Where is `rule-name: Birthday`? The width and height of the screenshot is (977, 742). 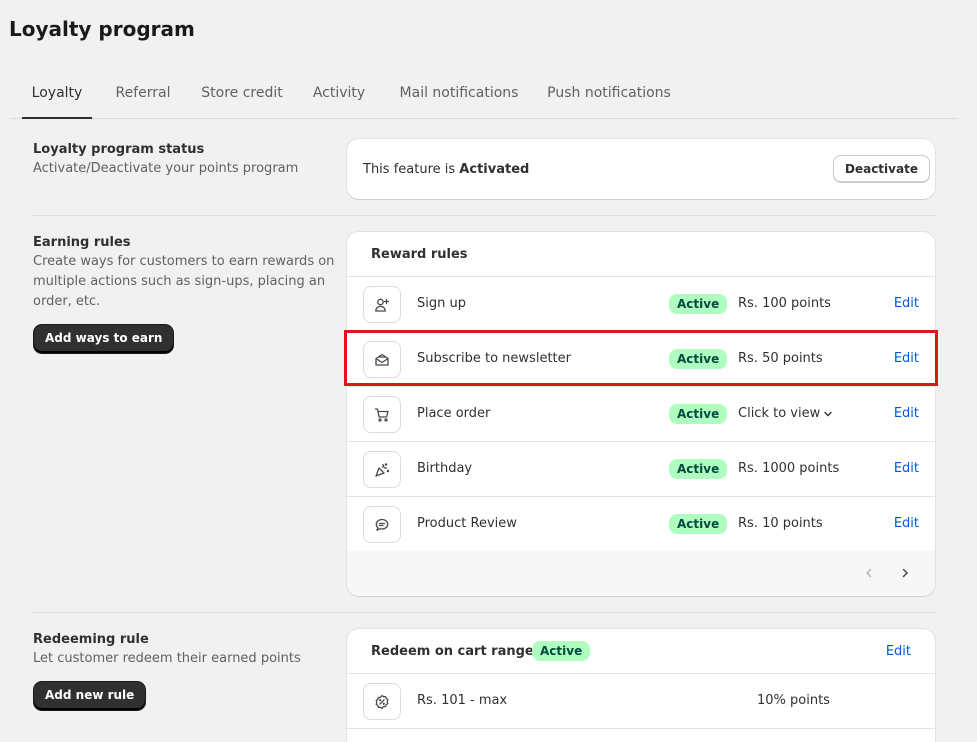
rule-name: Birthday is located at coordinates (445, 468).